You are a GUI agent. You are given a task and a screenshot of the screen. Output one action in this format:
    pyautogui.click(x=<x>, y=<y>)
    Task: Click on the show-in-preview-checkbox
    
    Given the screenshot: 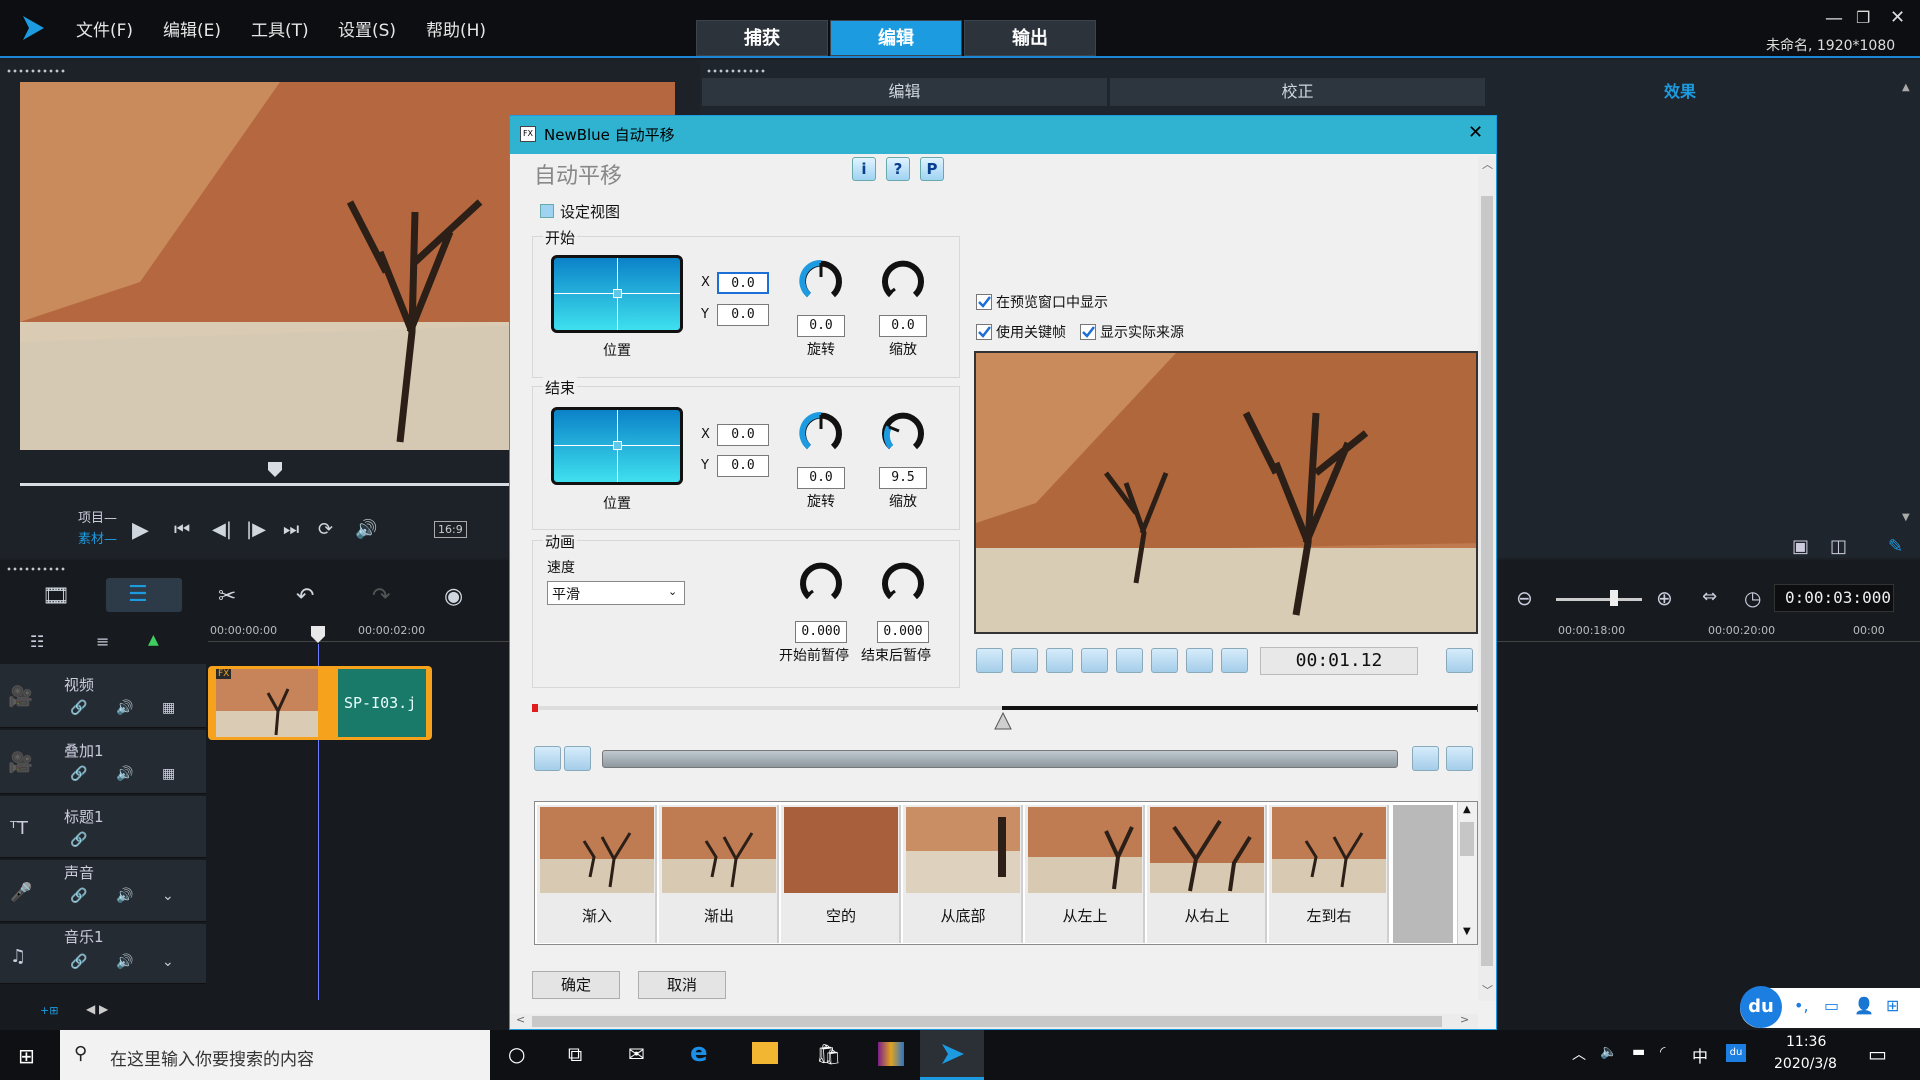 What is the action you would take?
    pyautogui.click(x=984, y=302)
    